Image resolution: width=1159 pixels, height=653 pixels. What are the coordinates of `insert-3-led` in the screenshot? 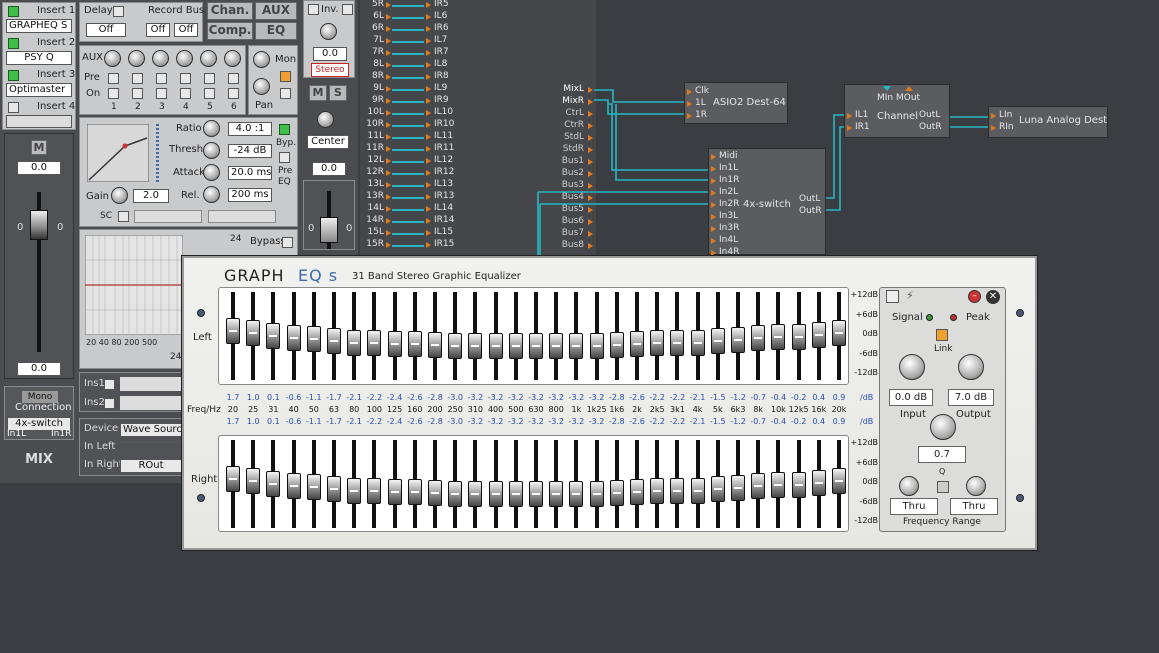 It's located at (13, 75).